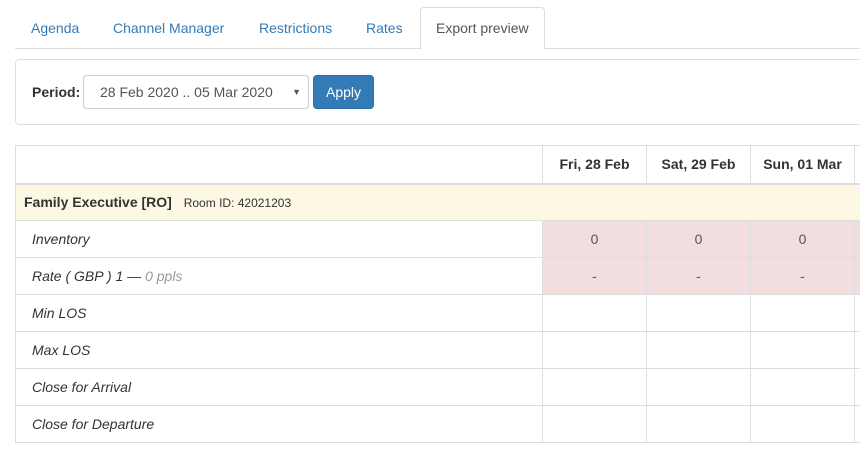  Describe the element at coordinates (87, 276) in the screenshot. I see `rate-label: Rate ( GBP ) 1 —` at that location.